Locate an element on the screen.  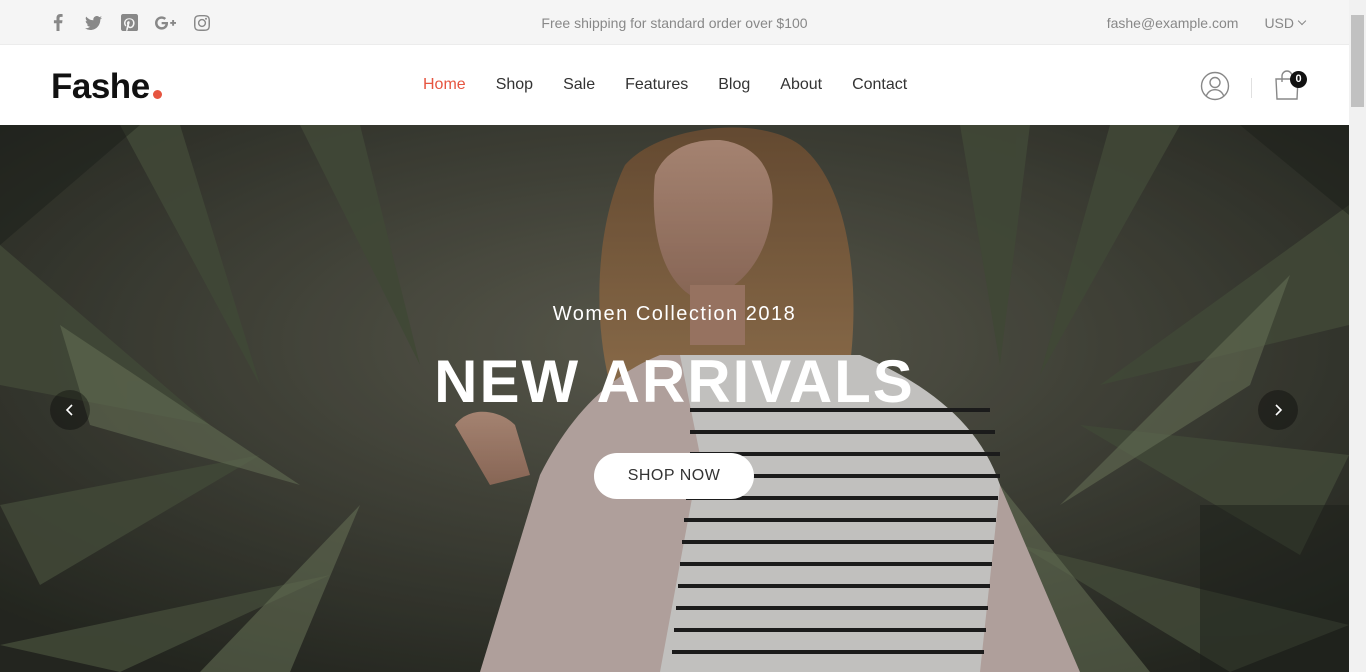
shop-now-button: SHOP NOW is located at coordinates (674, 476).